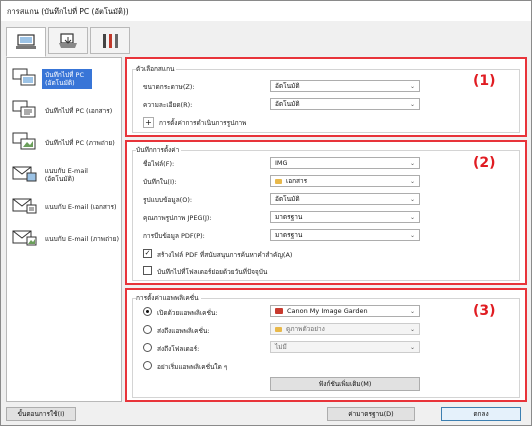 The width and height of the screenshot is (532, 426). What do you see at coordinates (345, 347) in the screenshot?
I see `send-to-folder-select: ไม่มี ⌄` at bounding box center [345, 347].